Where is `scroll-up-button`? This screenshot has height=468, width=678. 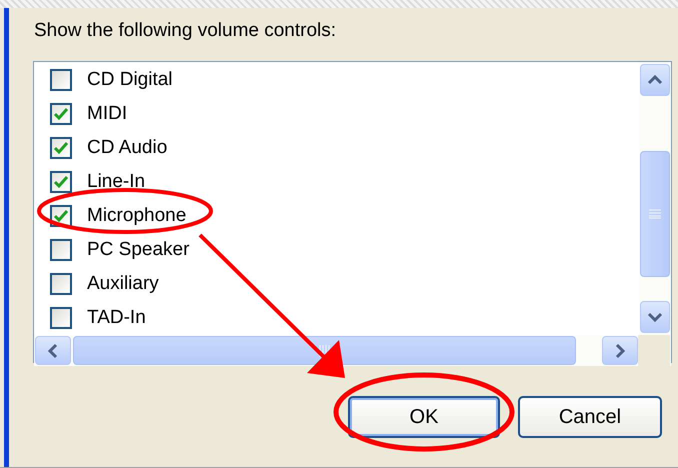
scroll-up-button is located at coordinates (655, 80).